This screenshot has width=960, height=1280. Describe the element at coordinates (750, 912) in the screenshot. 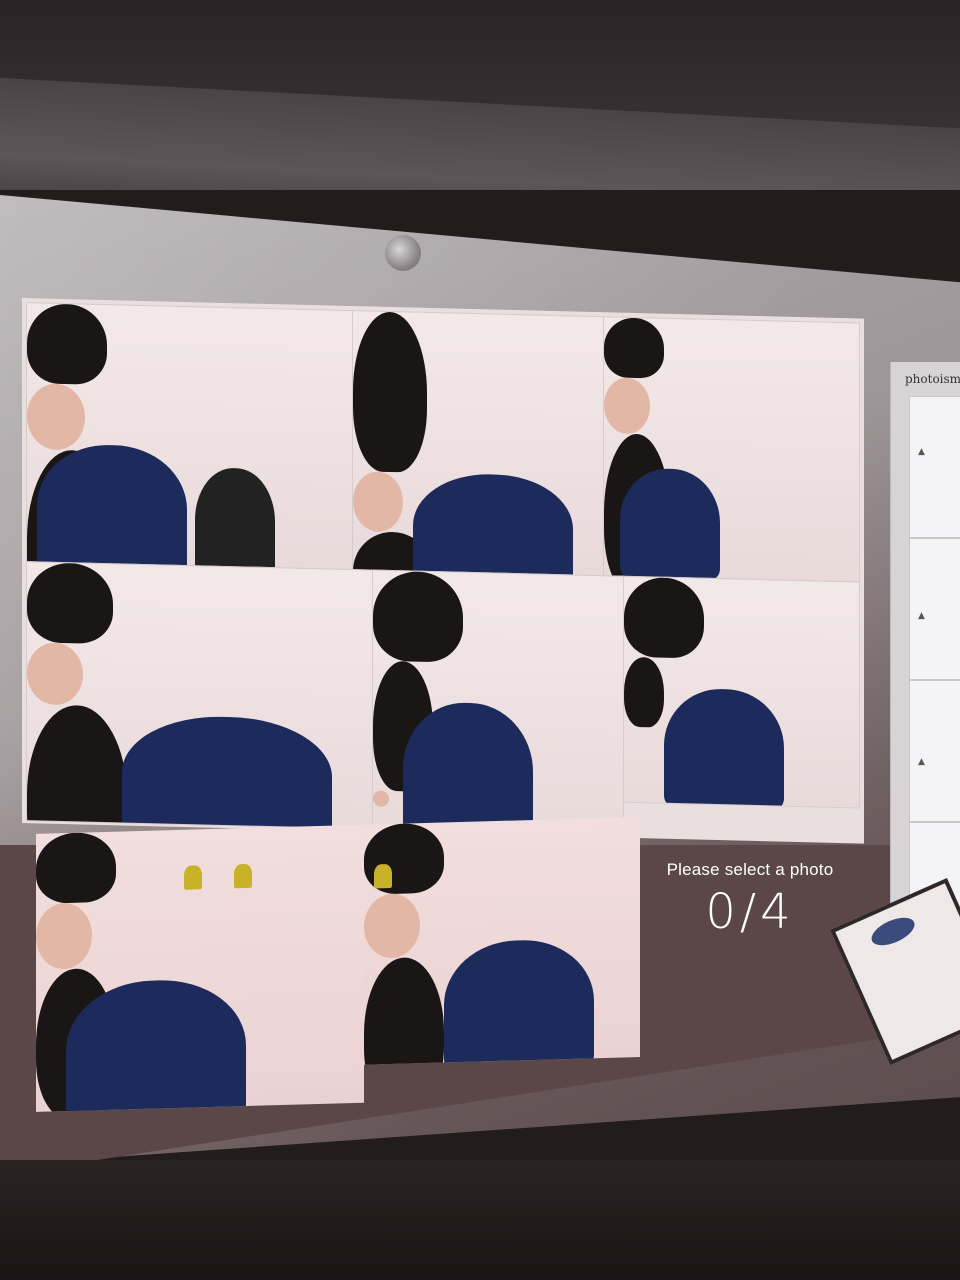

I see `selection-counter: 0/4` at that location.